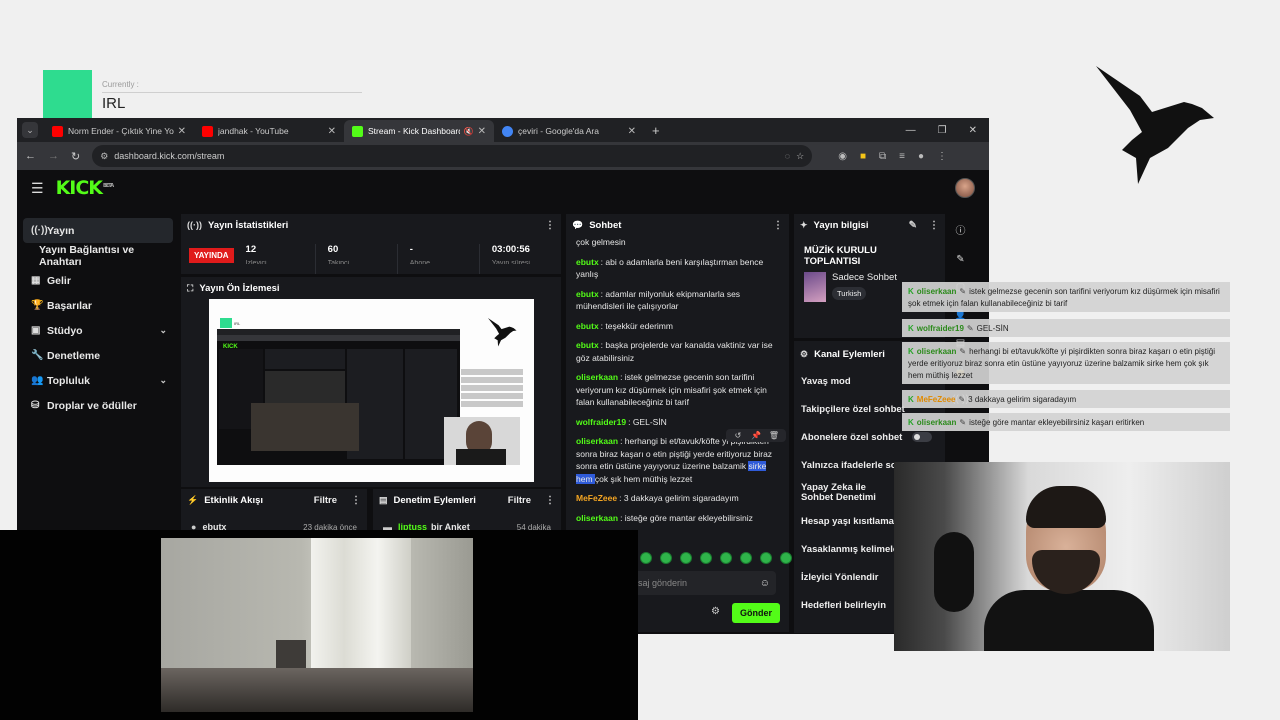 The width and height of the screenshot is (1280, 720). What do you see at coordinates (911, 130) in the screenshot?
I see `minimize-icon: —` at bounding box center [911, 130].